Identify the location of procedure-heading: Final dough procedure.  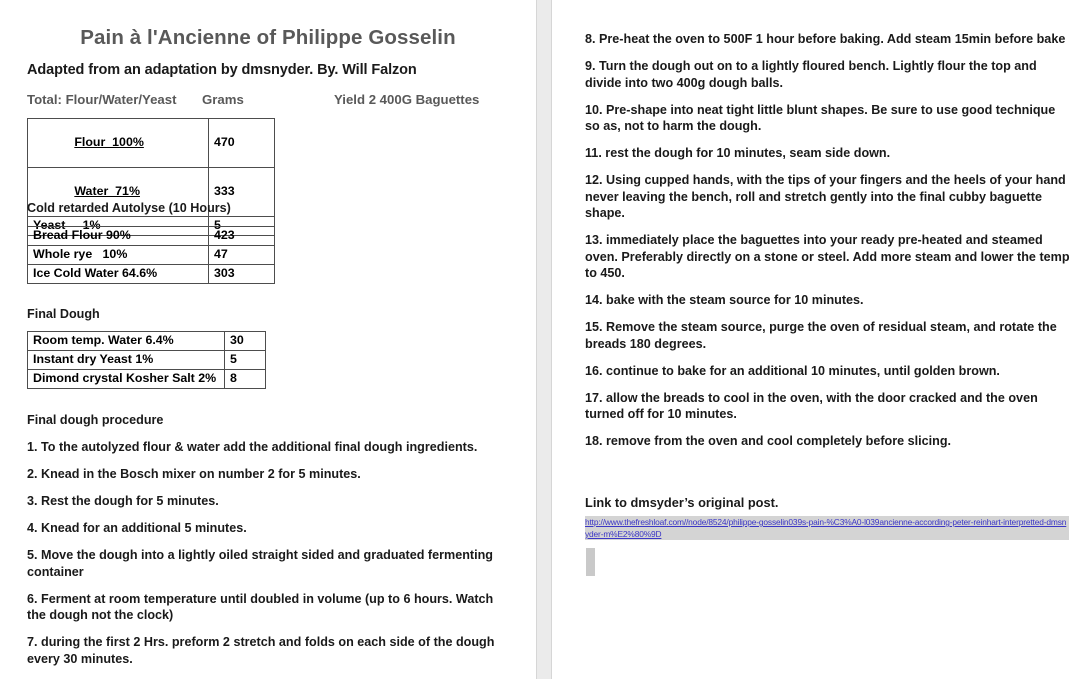
(95, 420).